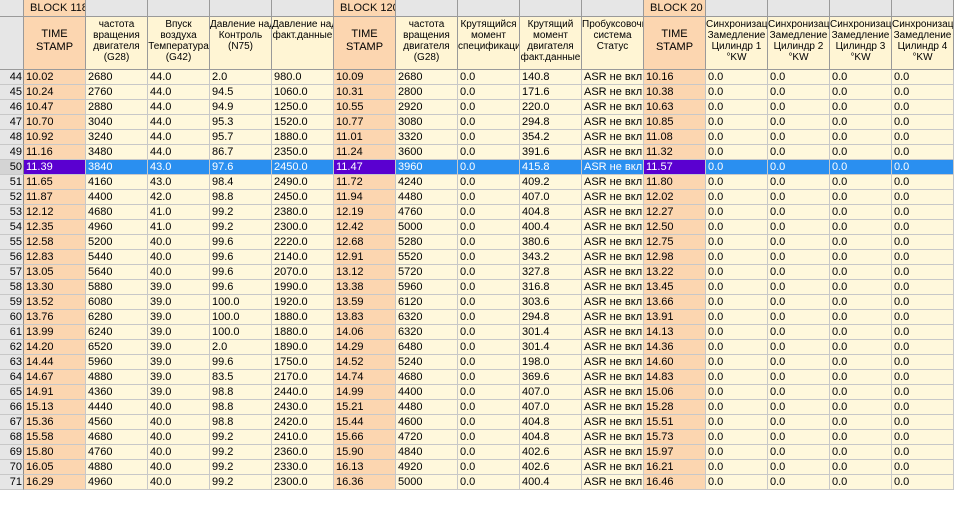 This screenshot has height=508, width=960. I want to click on cell-ts2: 15.21, so click(365, 407).